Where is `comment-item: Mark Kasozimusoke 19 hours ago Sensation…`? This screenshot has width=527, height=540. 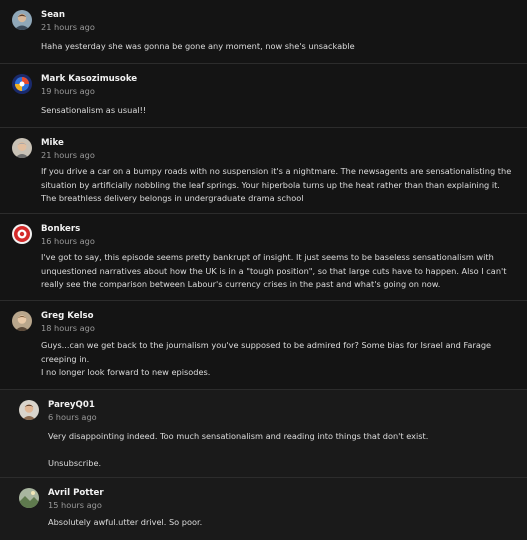 comment-item: Mark Kasozimusoke 19 hours ago Sensation… is located at coordinates (263, 96).